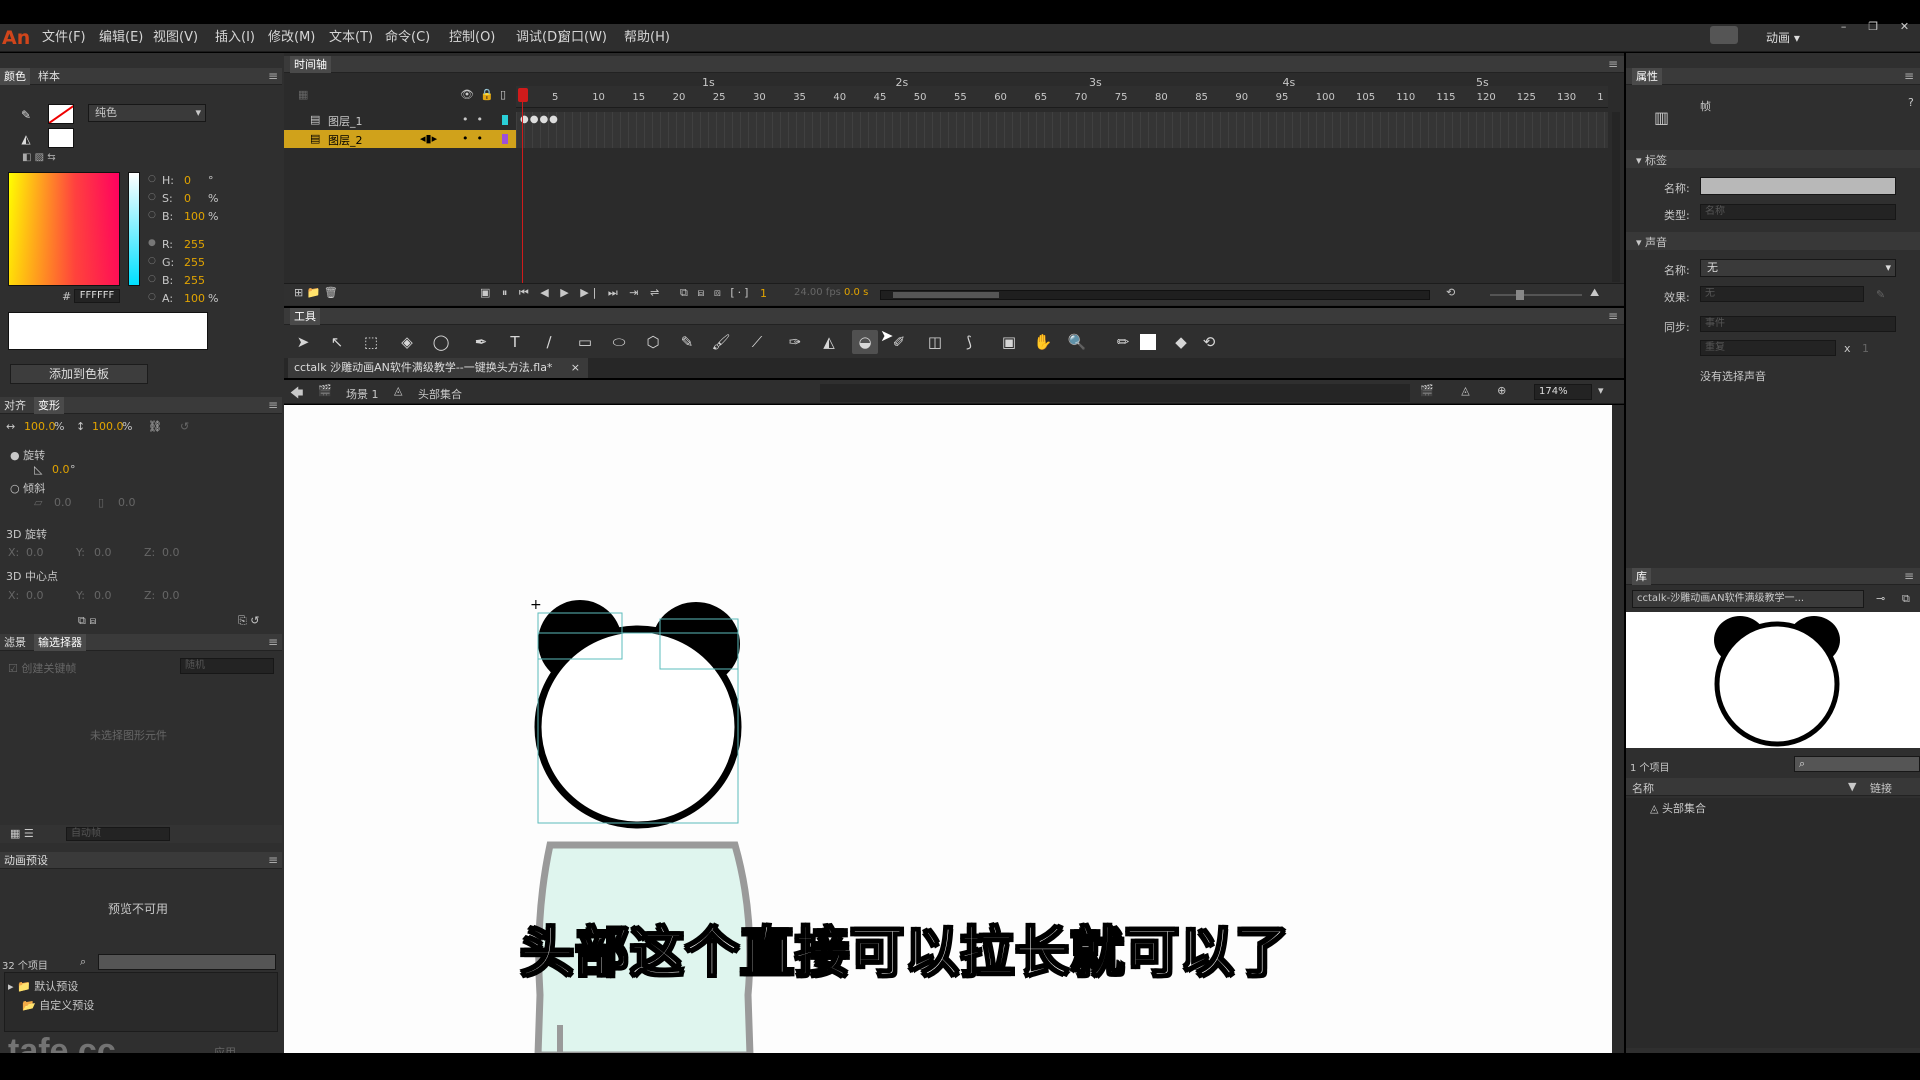  Describe the element at coordinates (345, 121) in the screenshot. I see `layer-name: 图层_1` at that location.